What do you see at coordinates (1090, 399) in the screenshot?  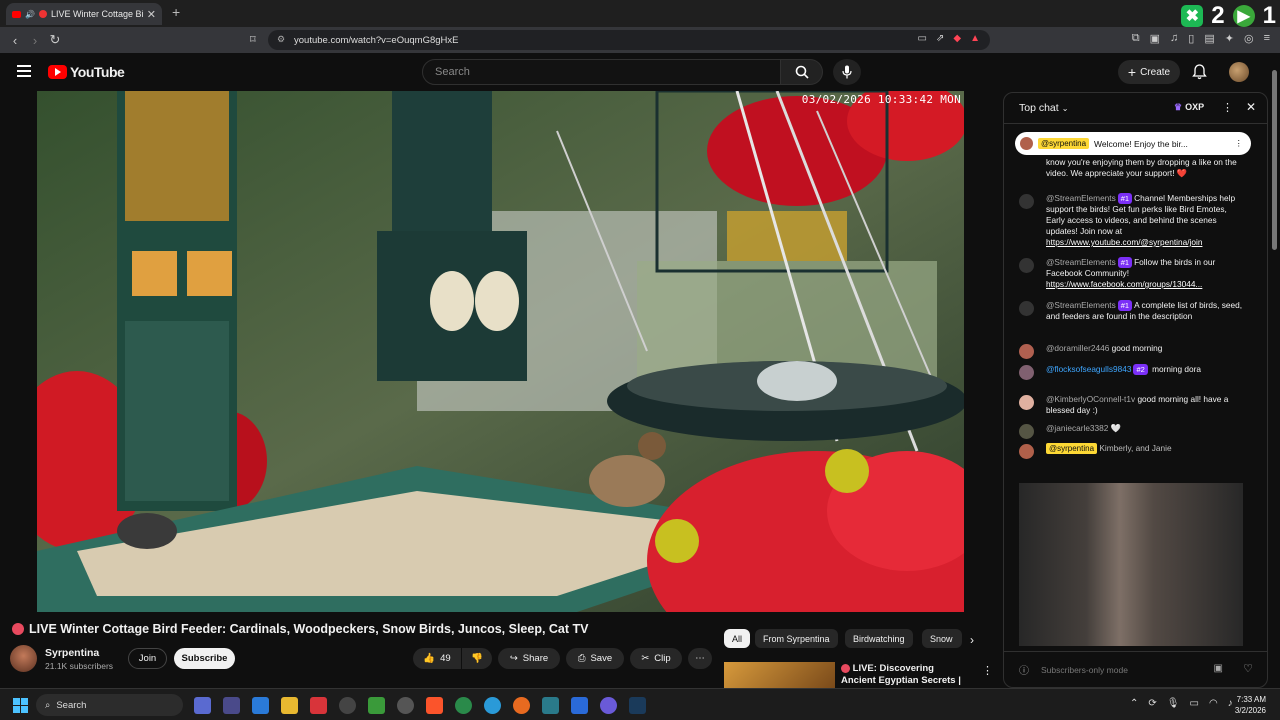 I see `chat-username: @KimberlyOConnell-t1v` at bounding box center [1090, 399].